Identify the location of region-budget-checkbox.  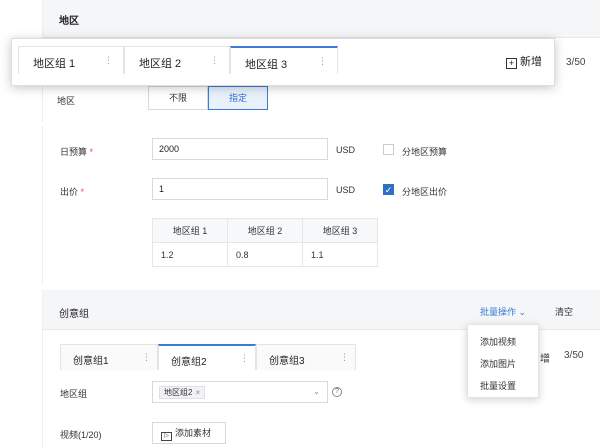
(388, 149).